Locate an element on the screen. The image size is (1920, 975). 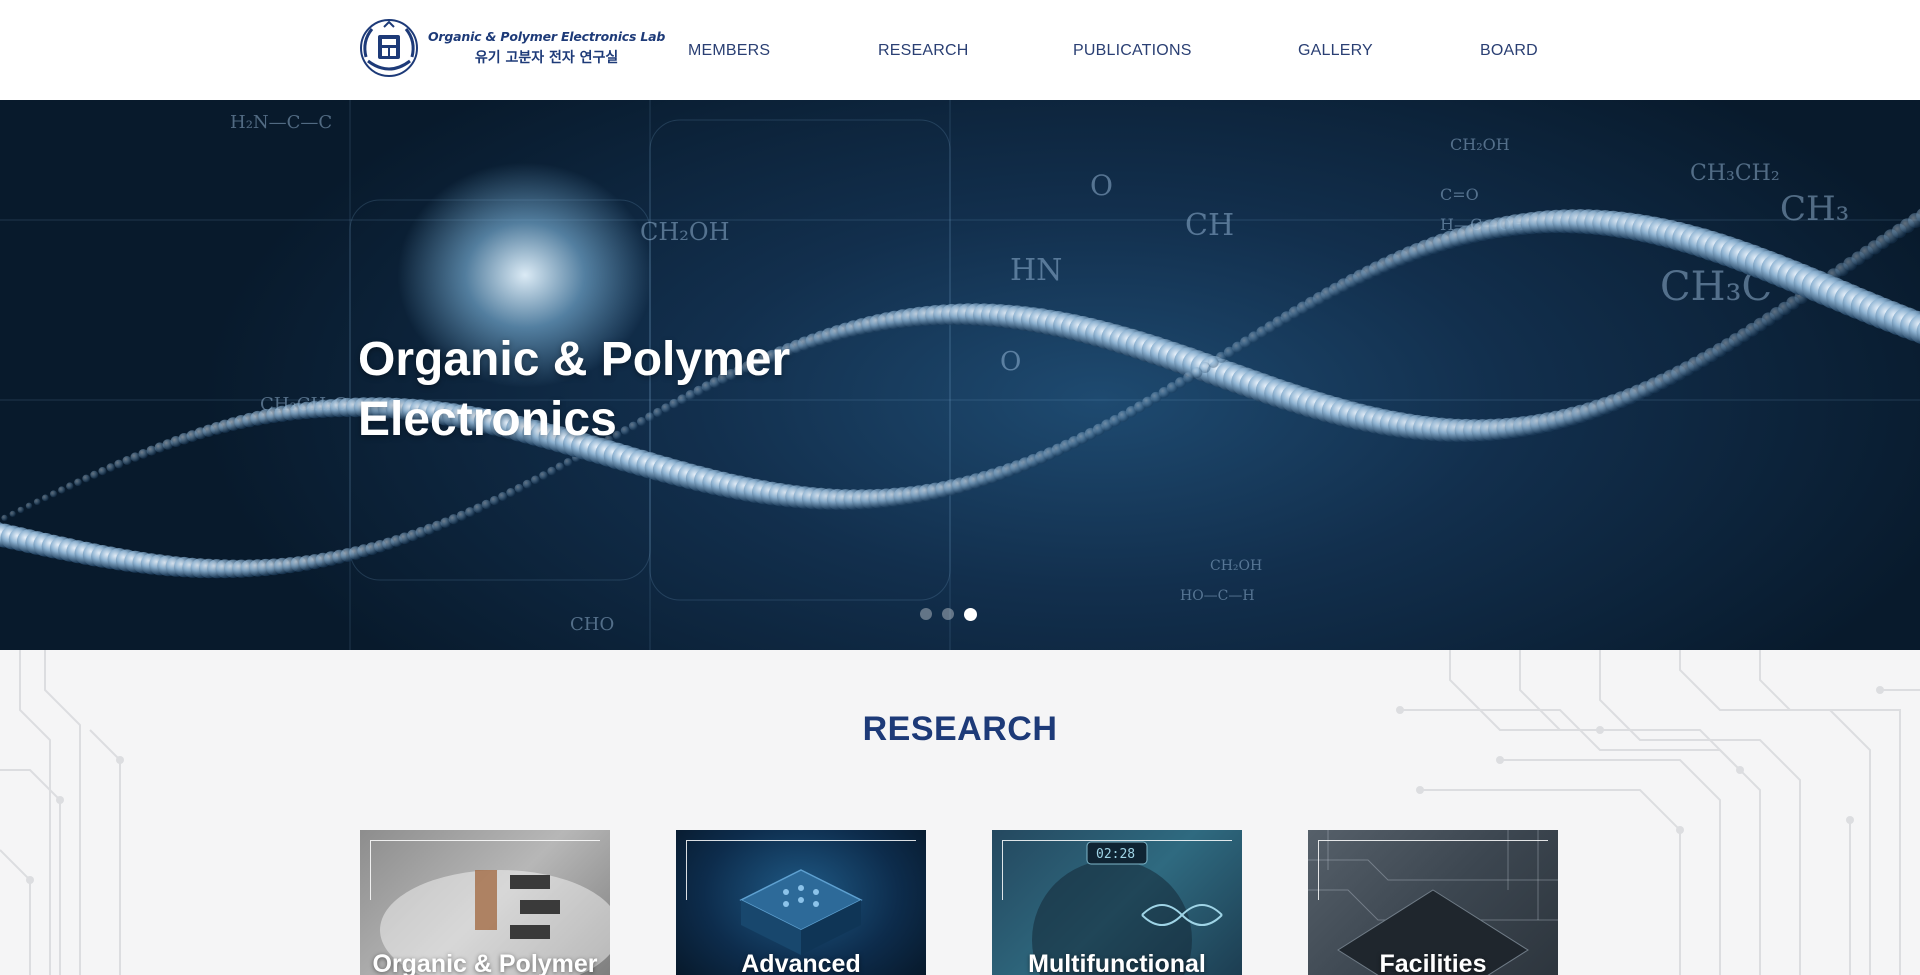
svg-text: H₂N—C—C is located at coordinates (281, 122).